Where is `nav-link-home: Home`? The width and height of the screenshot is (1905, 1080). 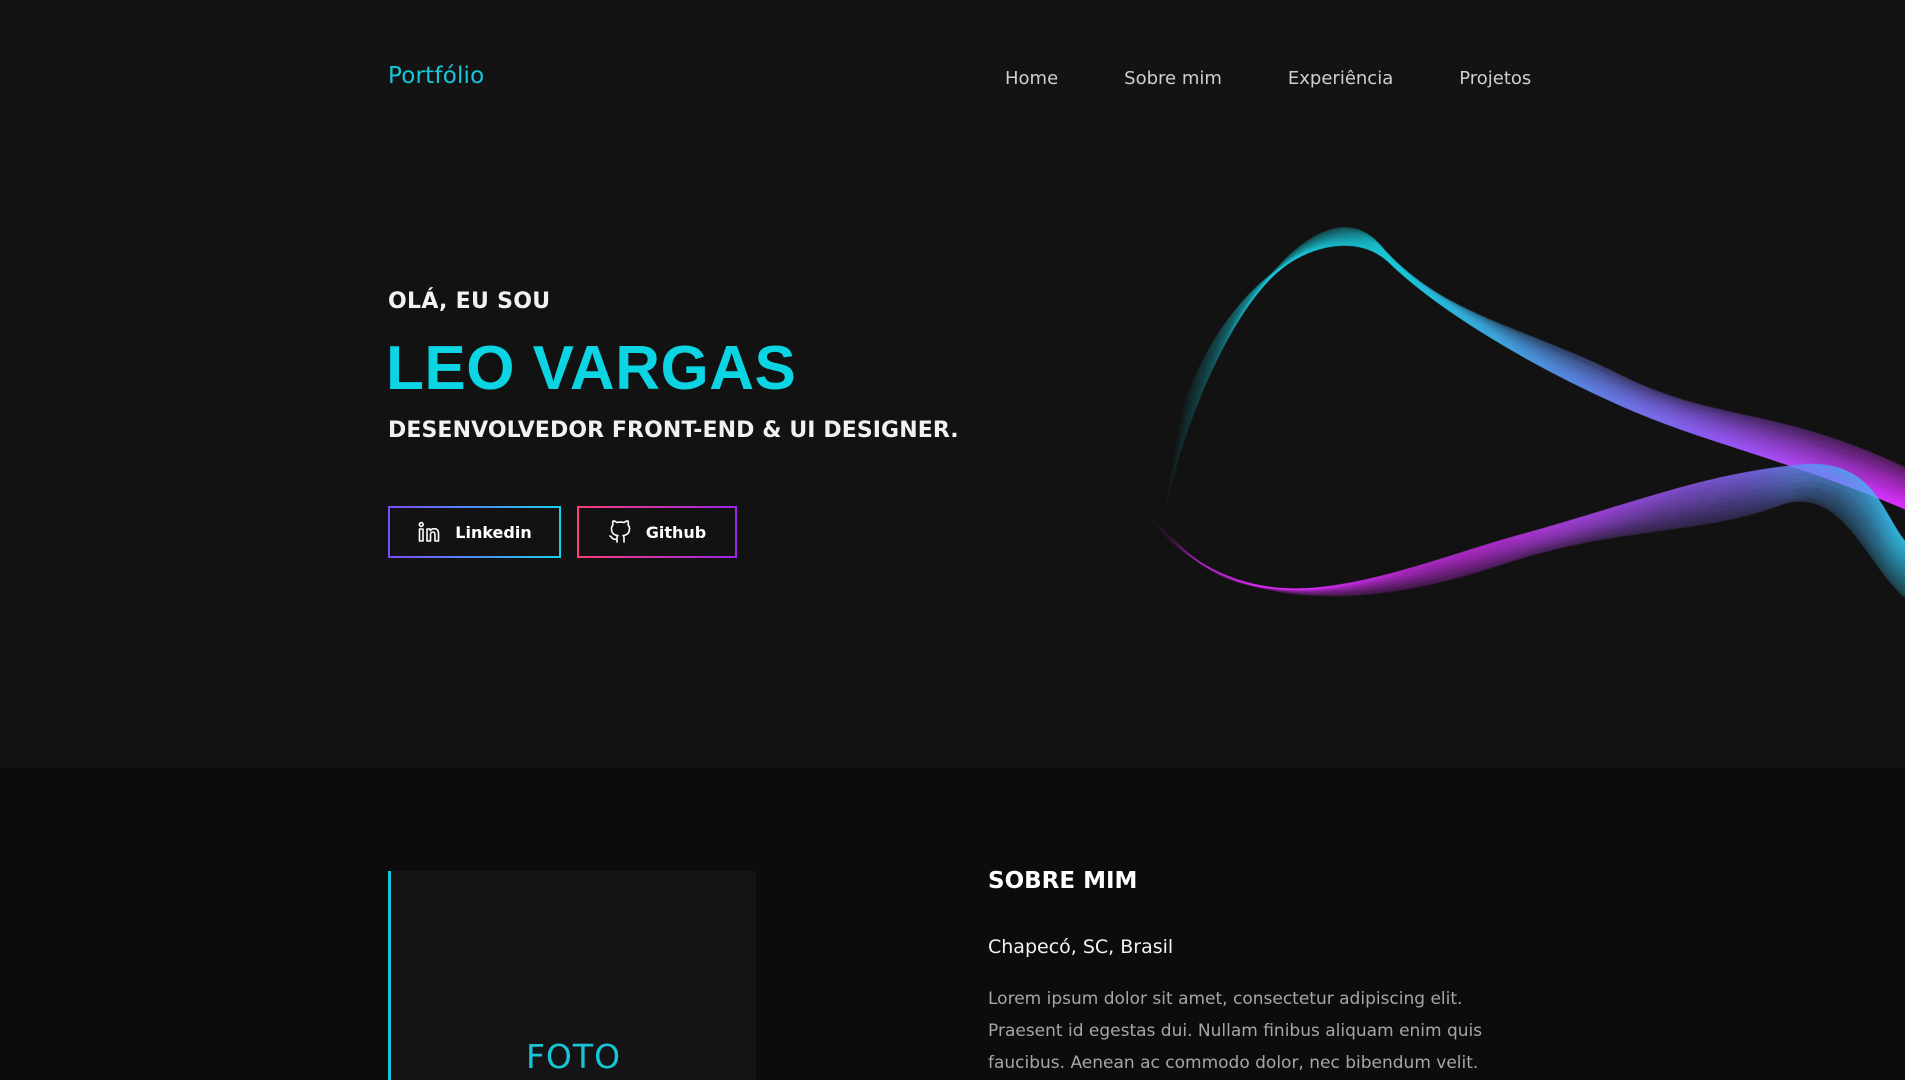 nav-link-home: Home is located at coordinates (1031, 78).